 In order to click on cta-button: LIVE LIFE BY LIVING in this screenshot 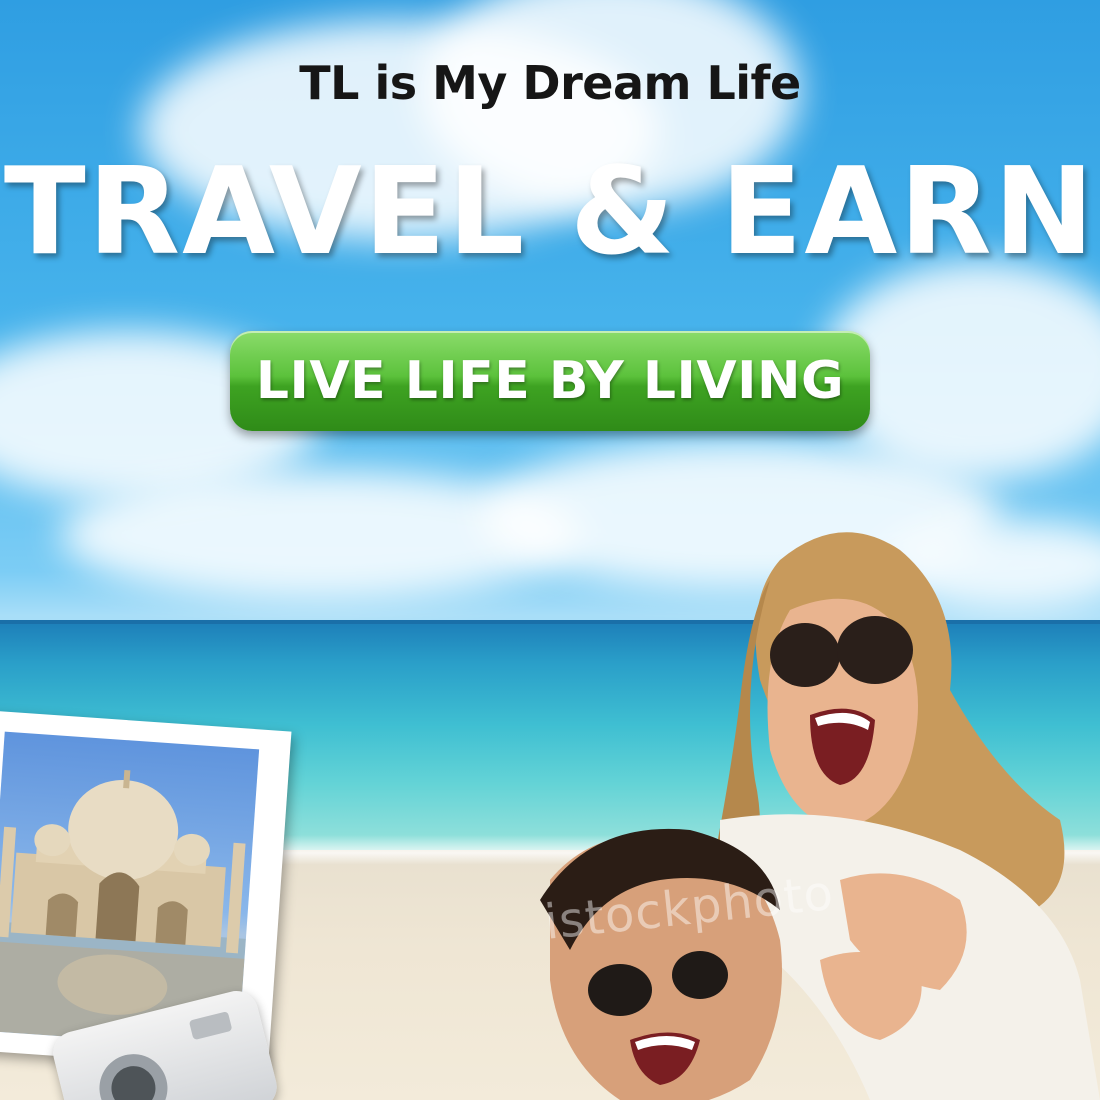, I will do `click(550, 381)`.